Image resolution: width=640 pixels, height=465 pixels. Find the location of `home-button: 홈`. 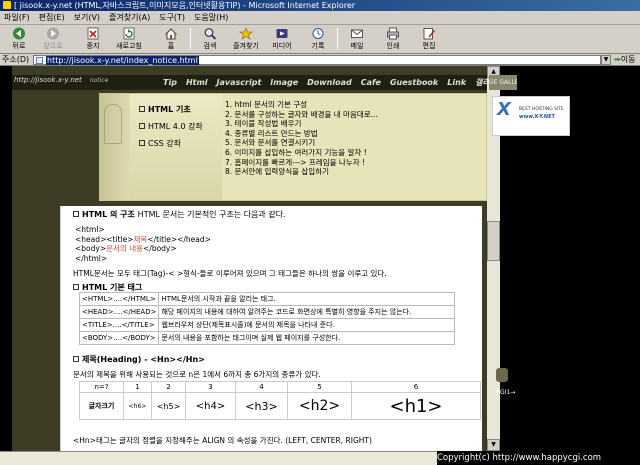

home-button: 홈 is located at coordinates (171, 38).